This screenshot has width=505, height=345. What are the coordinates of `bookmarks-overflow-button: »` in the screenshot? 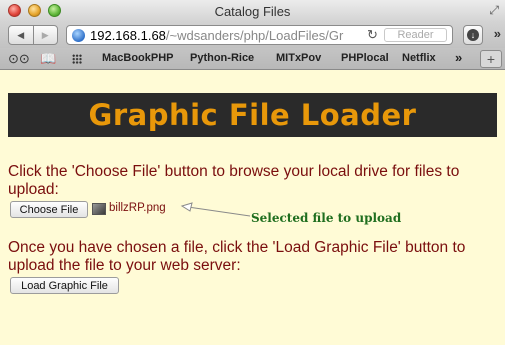 It's located at (458, 57).